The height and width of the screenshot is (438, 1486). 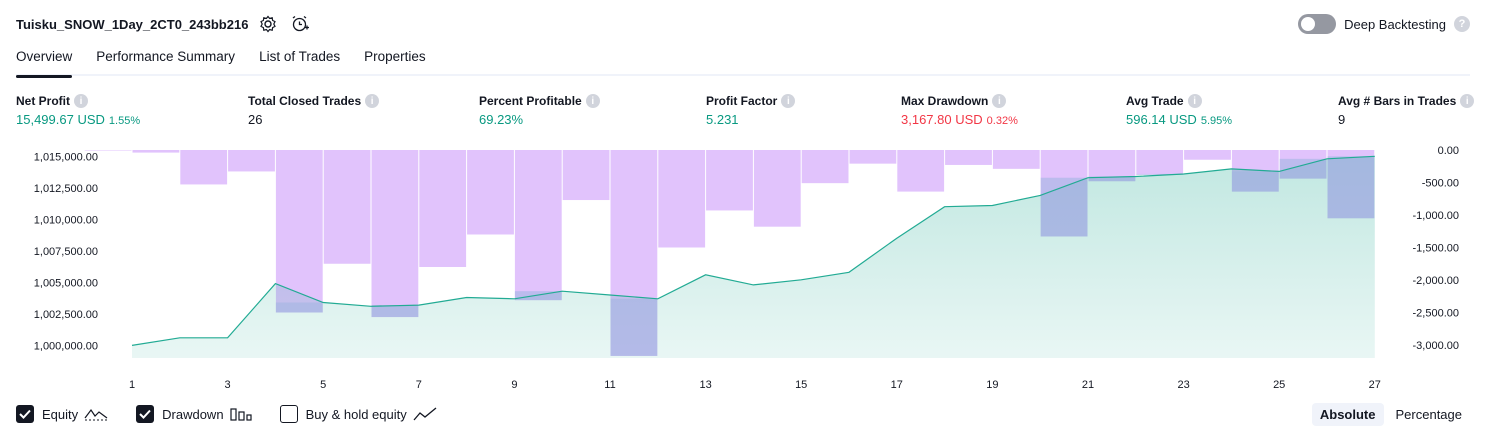 What do you see at coordinates (1002, 121) in the screenshot?
I see `metric-percent: 0.32%` at bounding box center [1002, 121].